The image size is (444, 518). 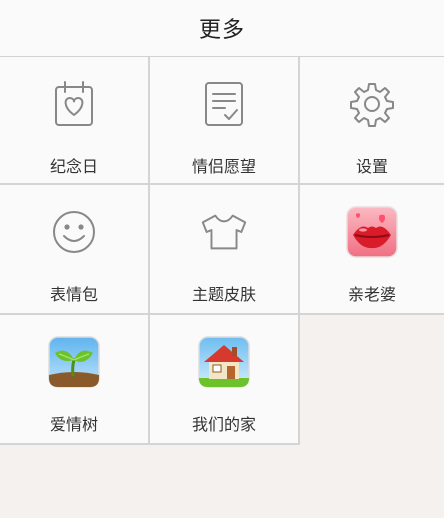 I want to click on house-icon, so click(x=224, y=362).